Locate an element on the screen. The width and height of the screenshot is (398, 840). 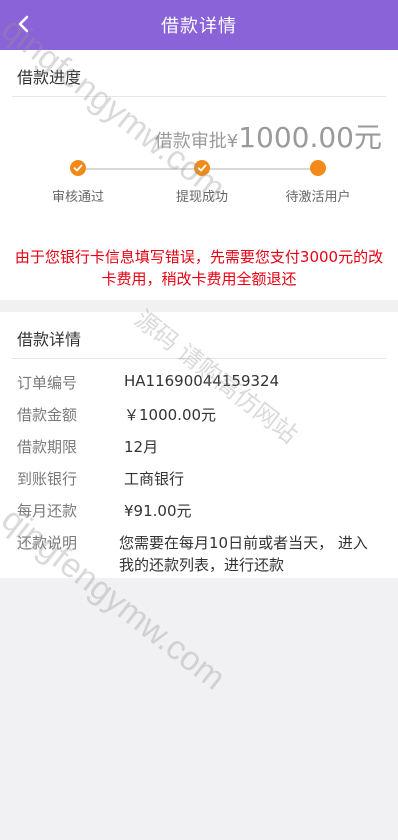
detail-value: 工商银行 is located at coordinates (154, 479).